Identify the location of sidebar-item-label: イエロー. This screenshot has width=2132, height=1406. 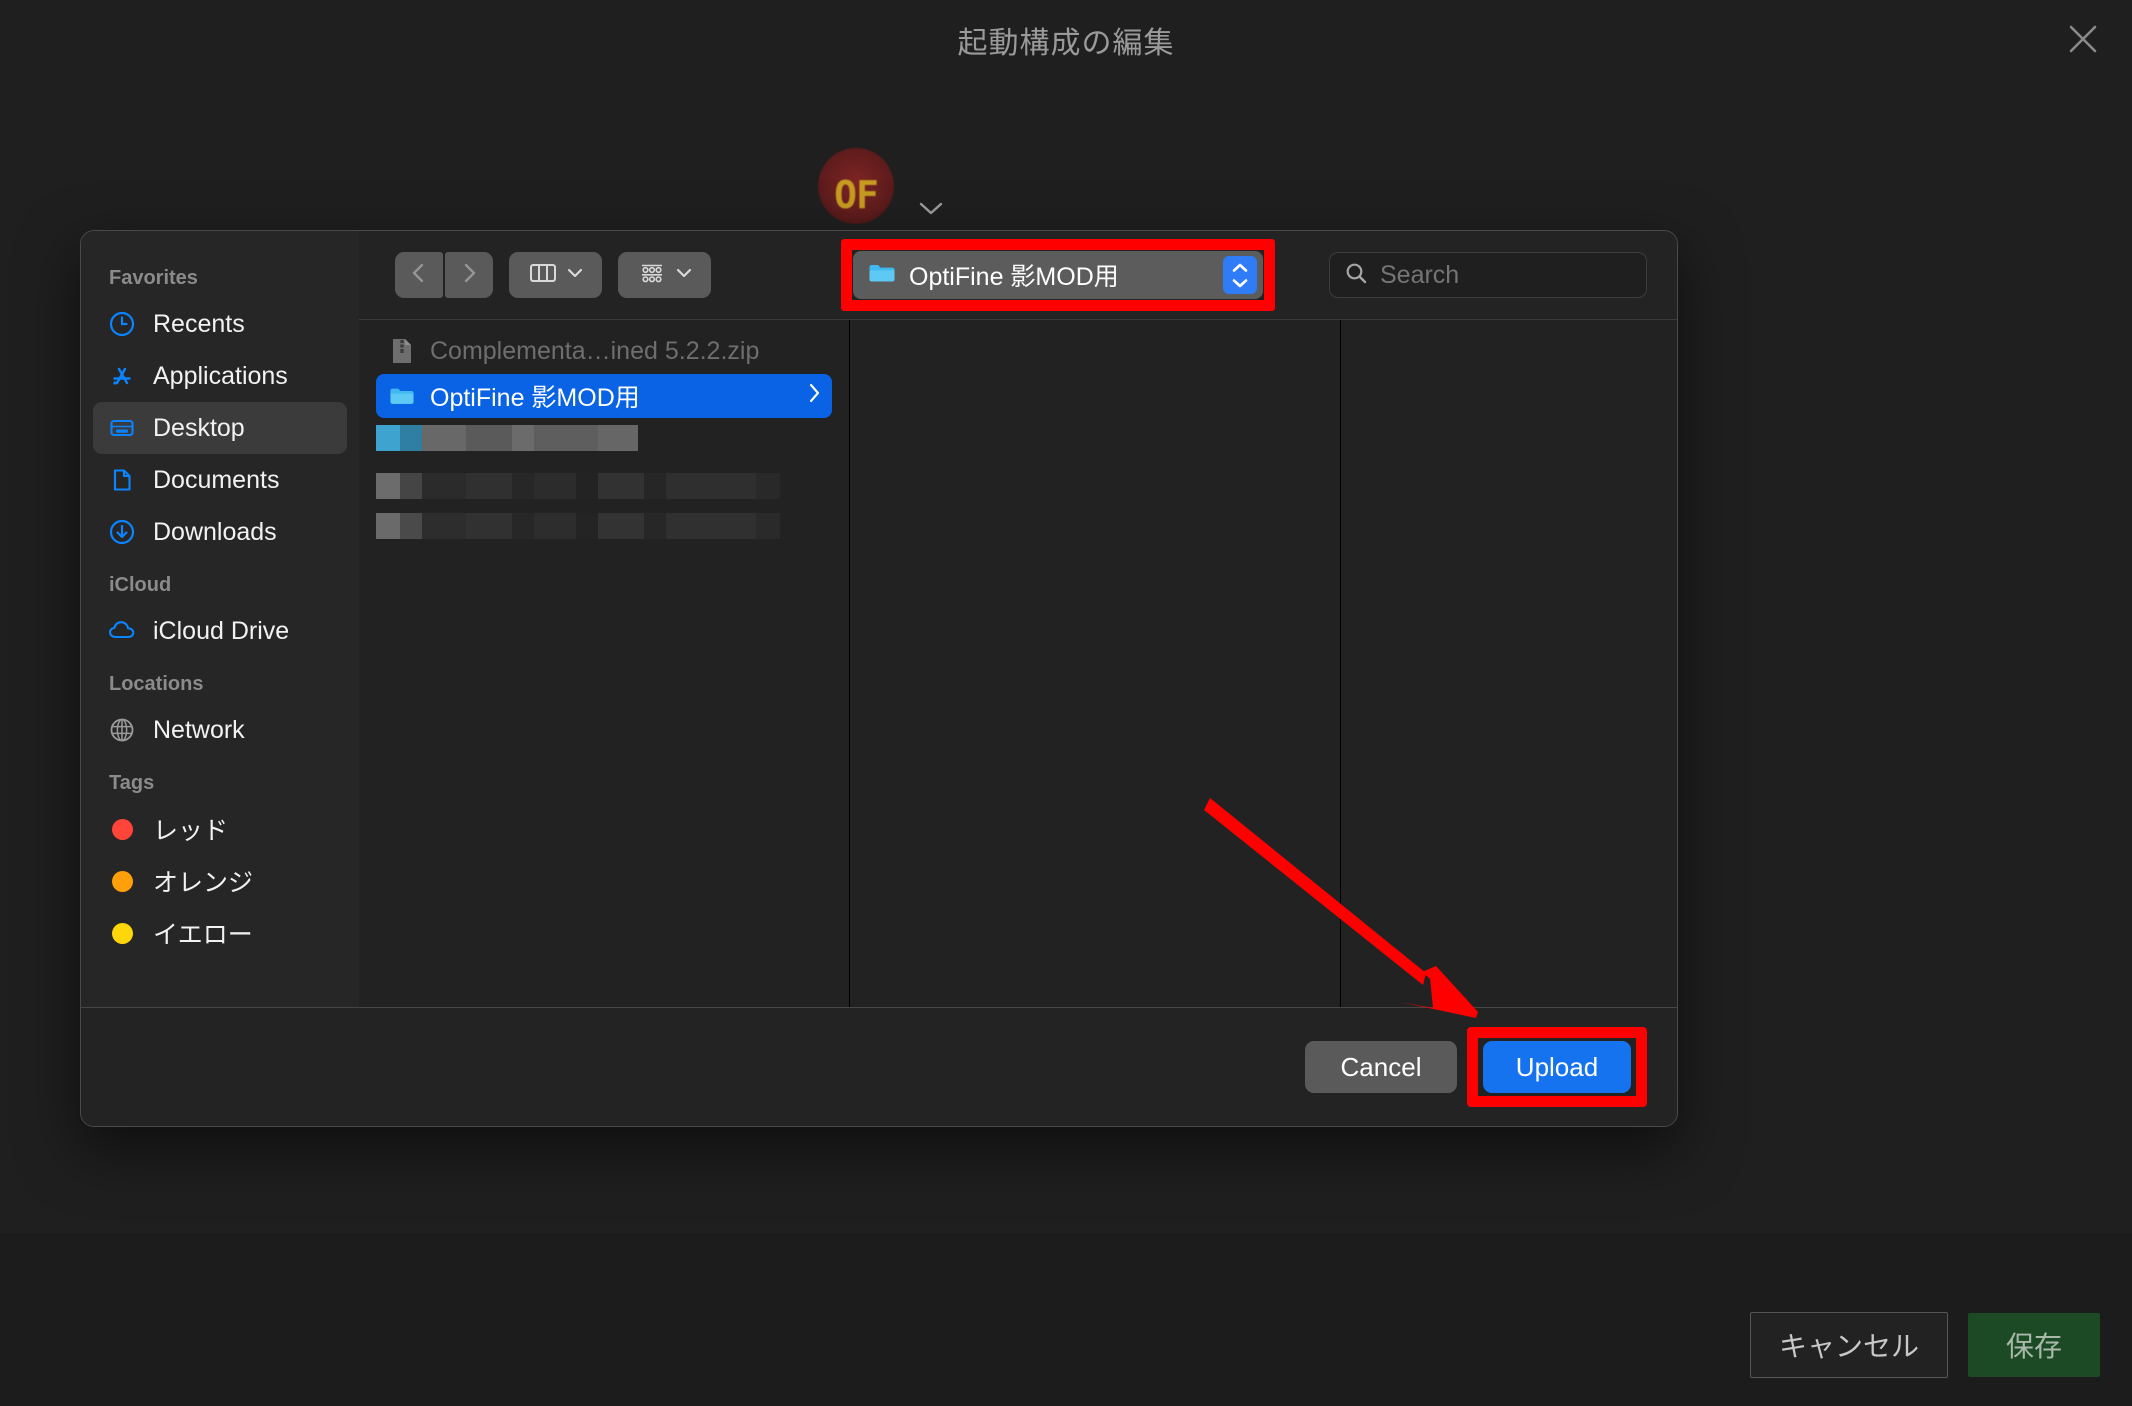
(203, 935).